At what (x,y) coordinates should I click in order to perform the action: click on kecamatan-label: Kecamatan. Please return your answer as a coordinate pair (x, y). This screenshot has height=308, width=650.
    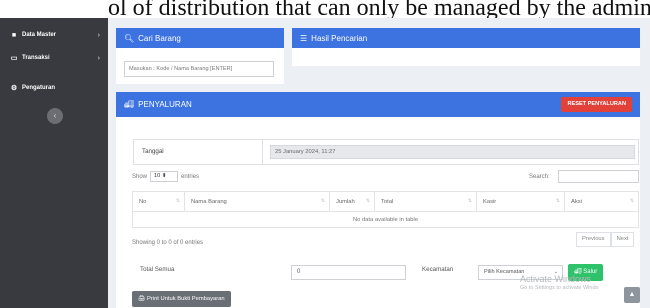
    Looking at the image, I should click on (438, 269).